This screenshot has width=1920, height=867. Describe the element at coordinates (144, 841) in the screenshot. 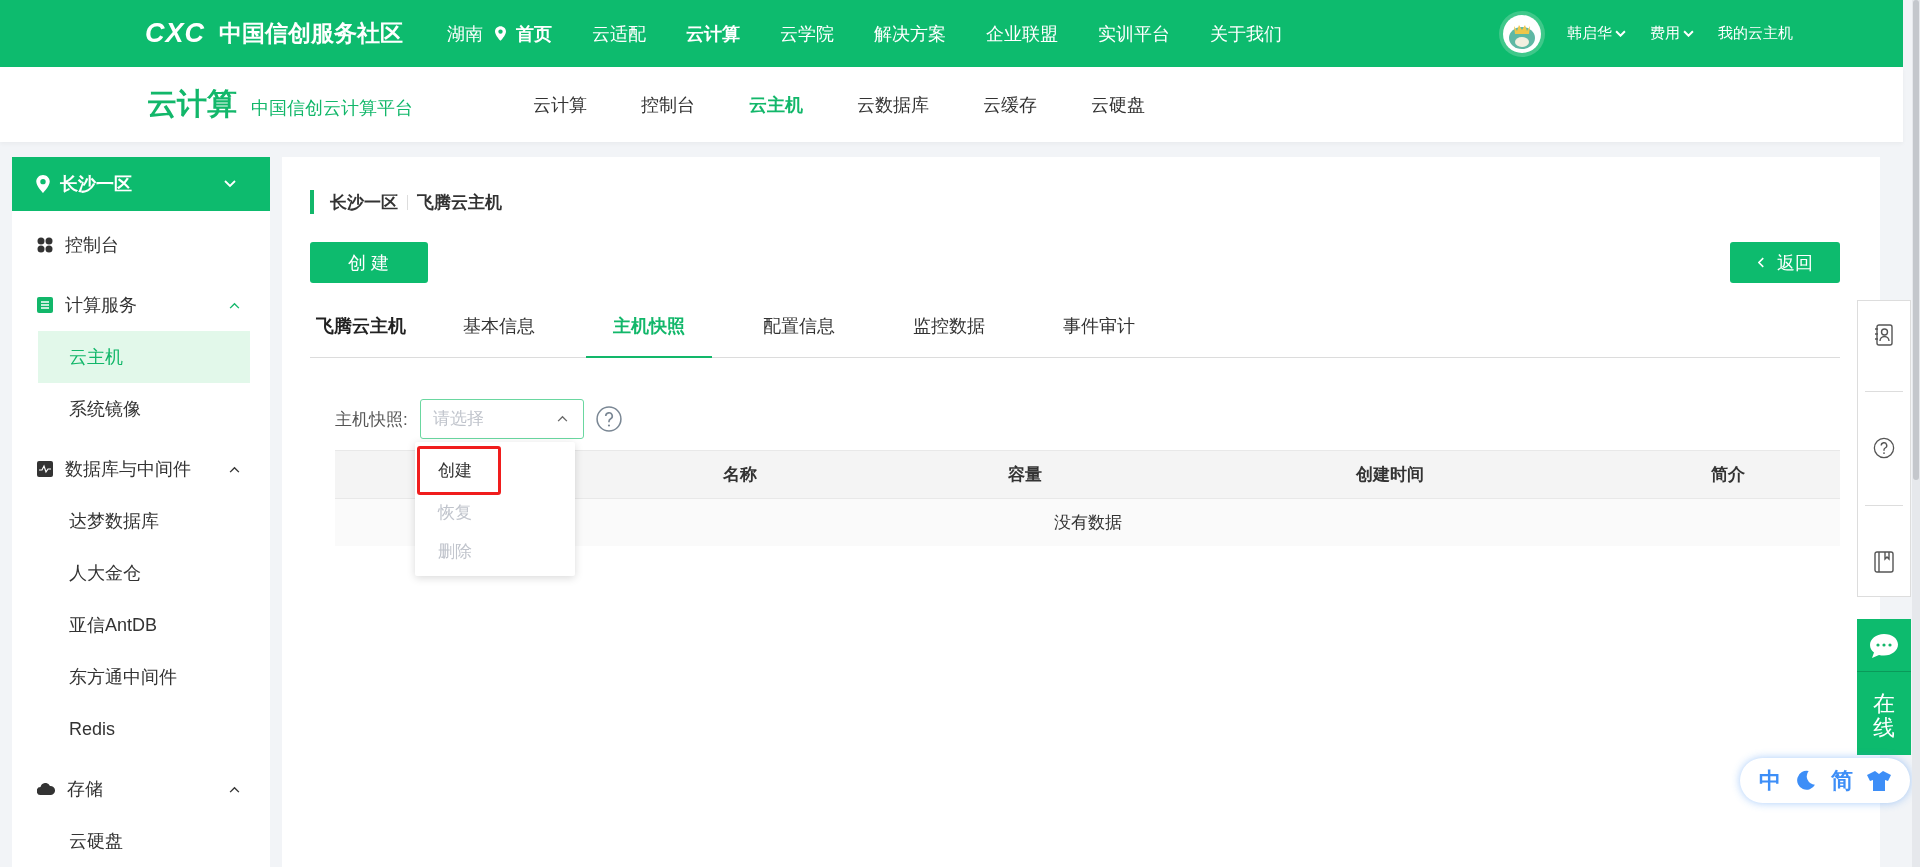

I see `sidebar-item: 云硬盘` at that location.